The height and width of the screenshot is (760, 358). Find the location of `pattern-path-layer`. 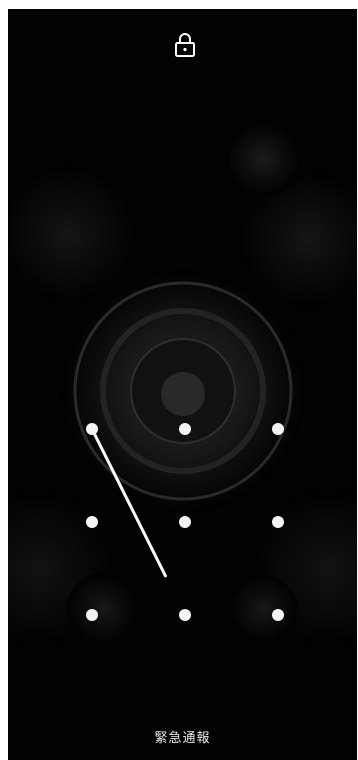

pattern-path-layer is located at coordinates (128, 502).